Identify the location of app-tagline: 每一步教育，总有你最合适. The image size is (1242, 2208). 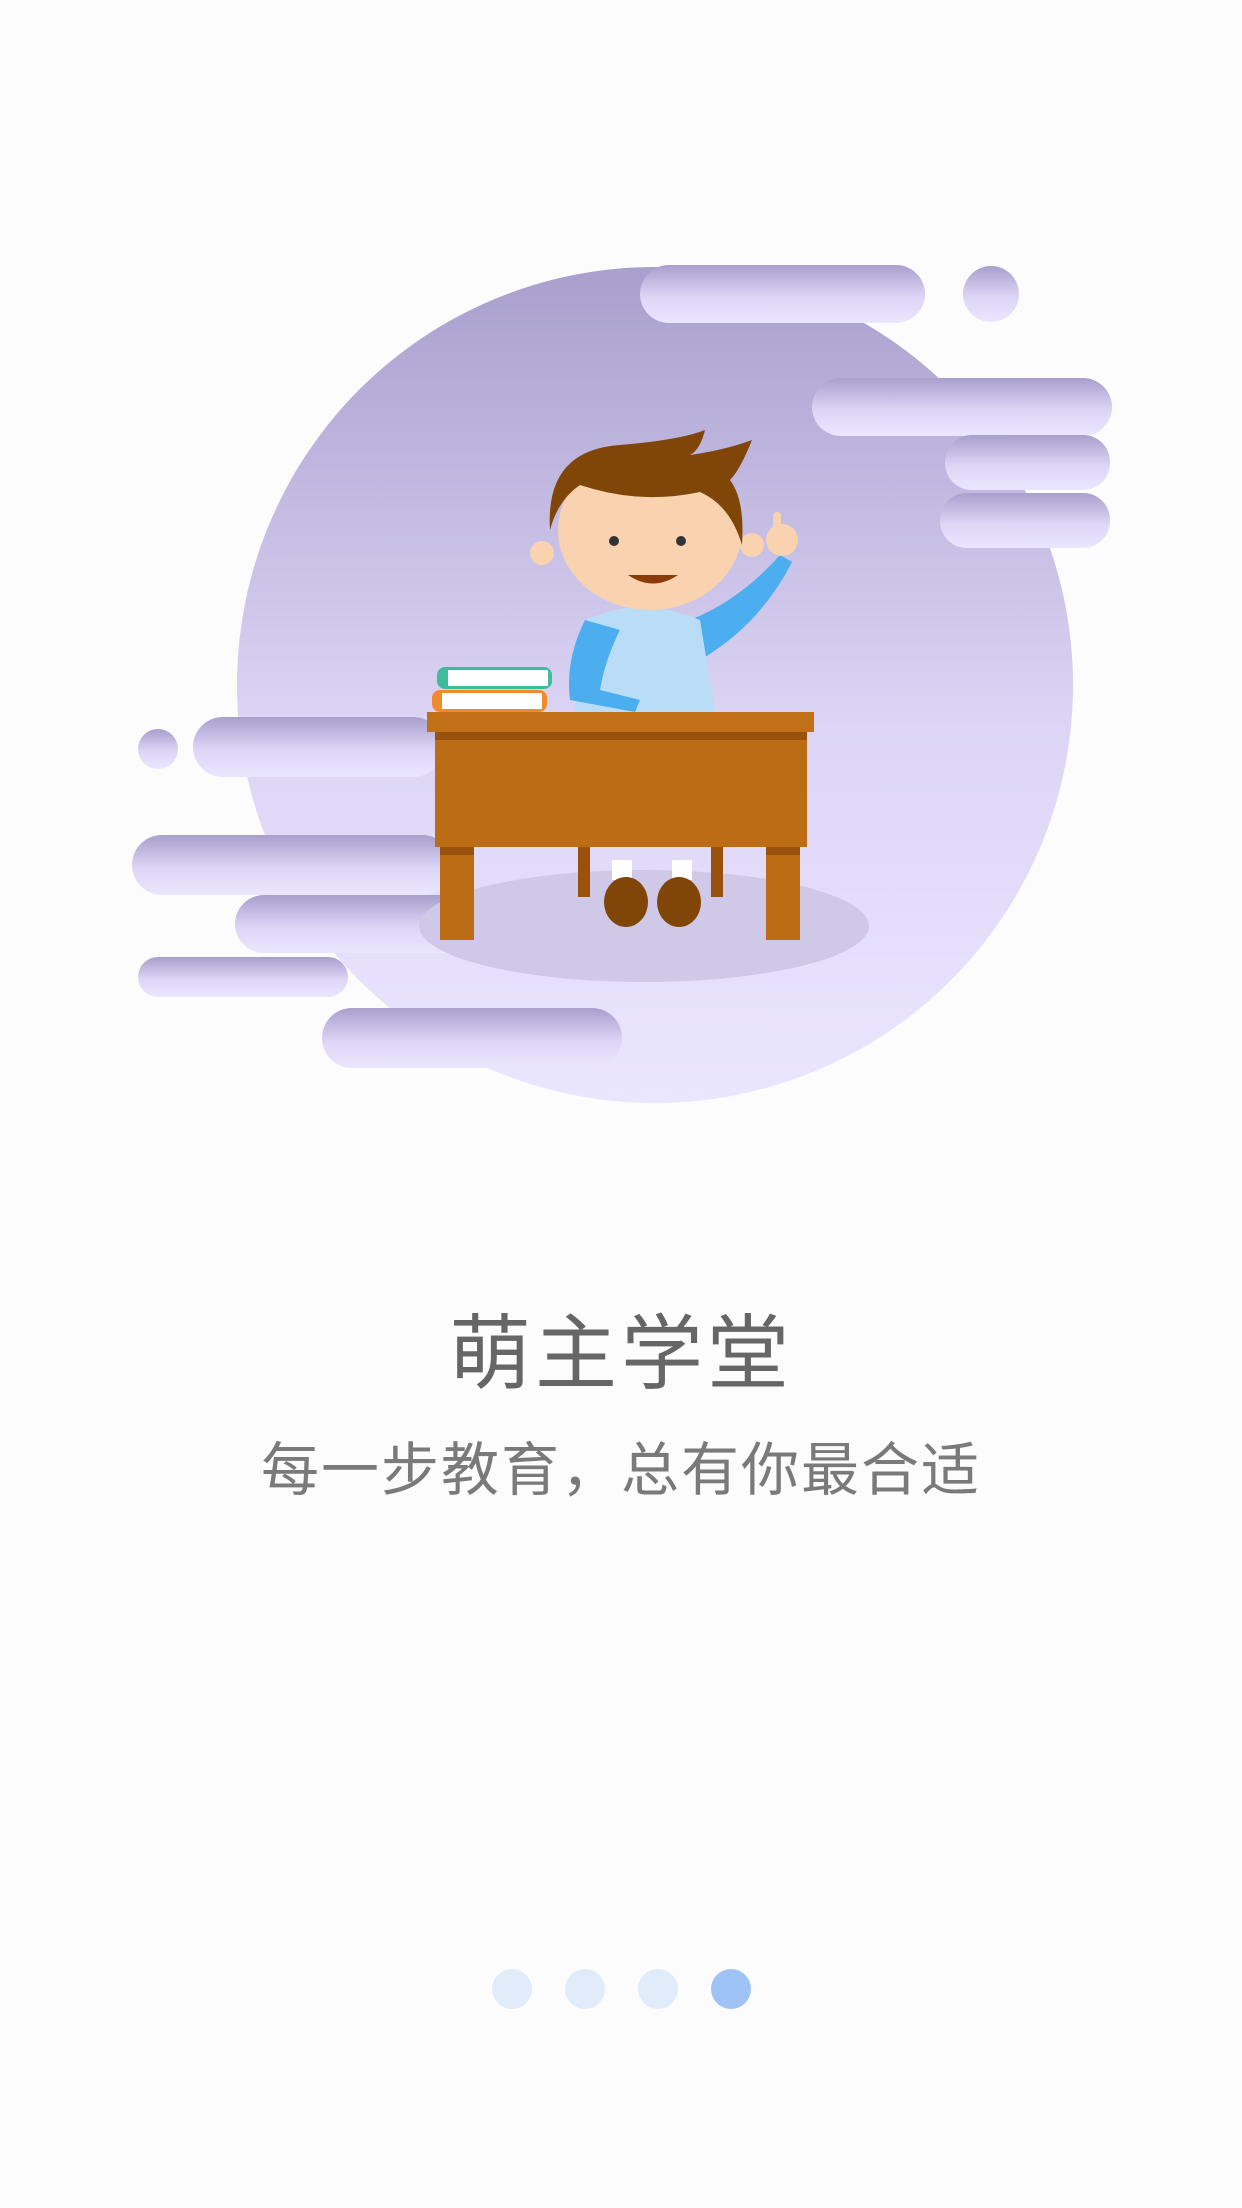
(620, 1470).